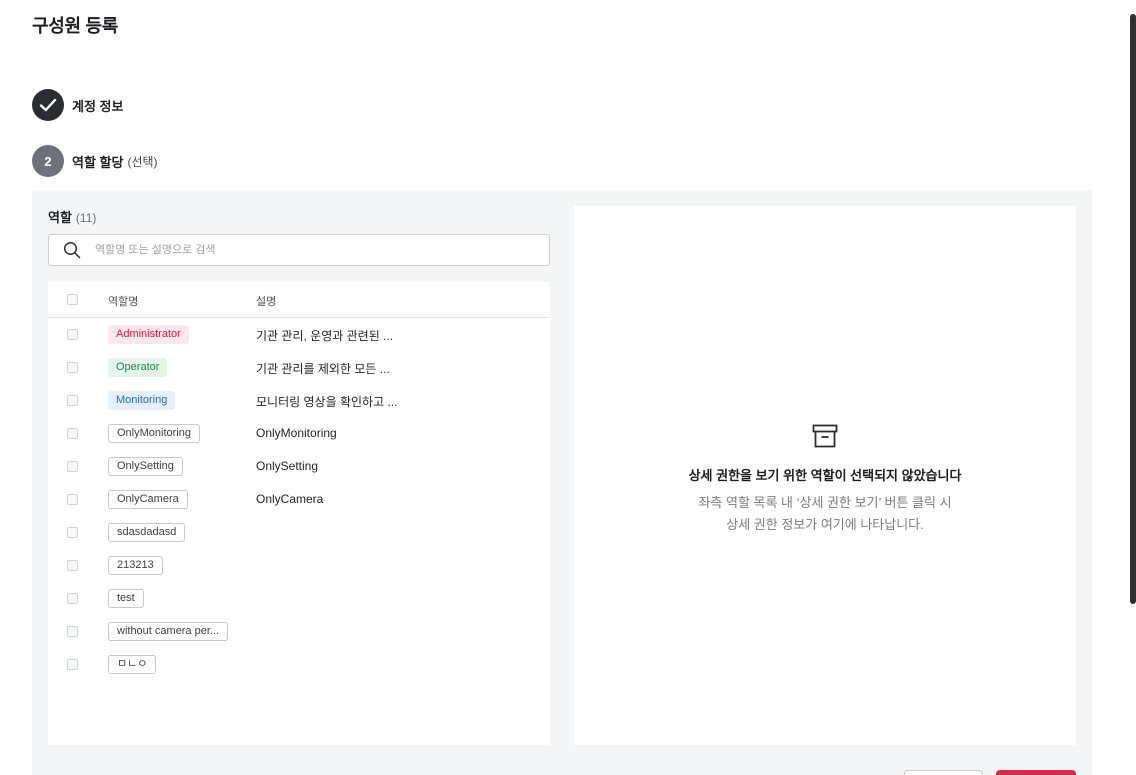  Describe the element at coordinates (98, 162) in the screenshot. I see `step-label: 역할 할당` at that location.